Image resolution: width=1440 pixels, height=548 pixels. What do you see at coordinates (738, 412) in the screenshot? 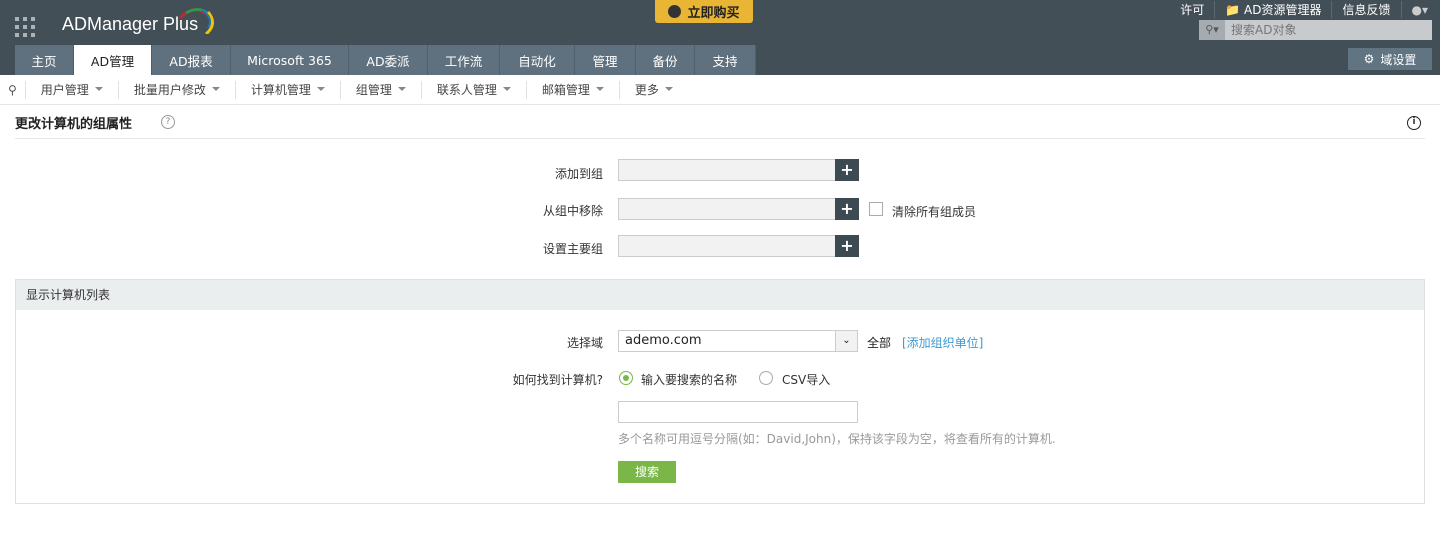
I see `computer-name-input` at bounding box center [738, 412].